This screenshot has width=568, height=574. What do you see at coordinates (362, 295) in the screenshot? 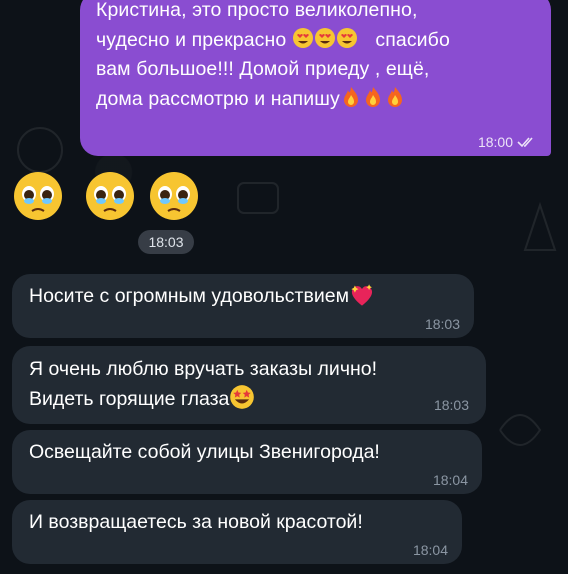
I see `sparkling-heart-icon` at bounding box center [362, 295].